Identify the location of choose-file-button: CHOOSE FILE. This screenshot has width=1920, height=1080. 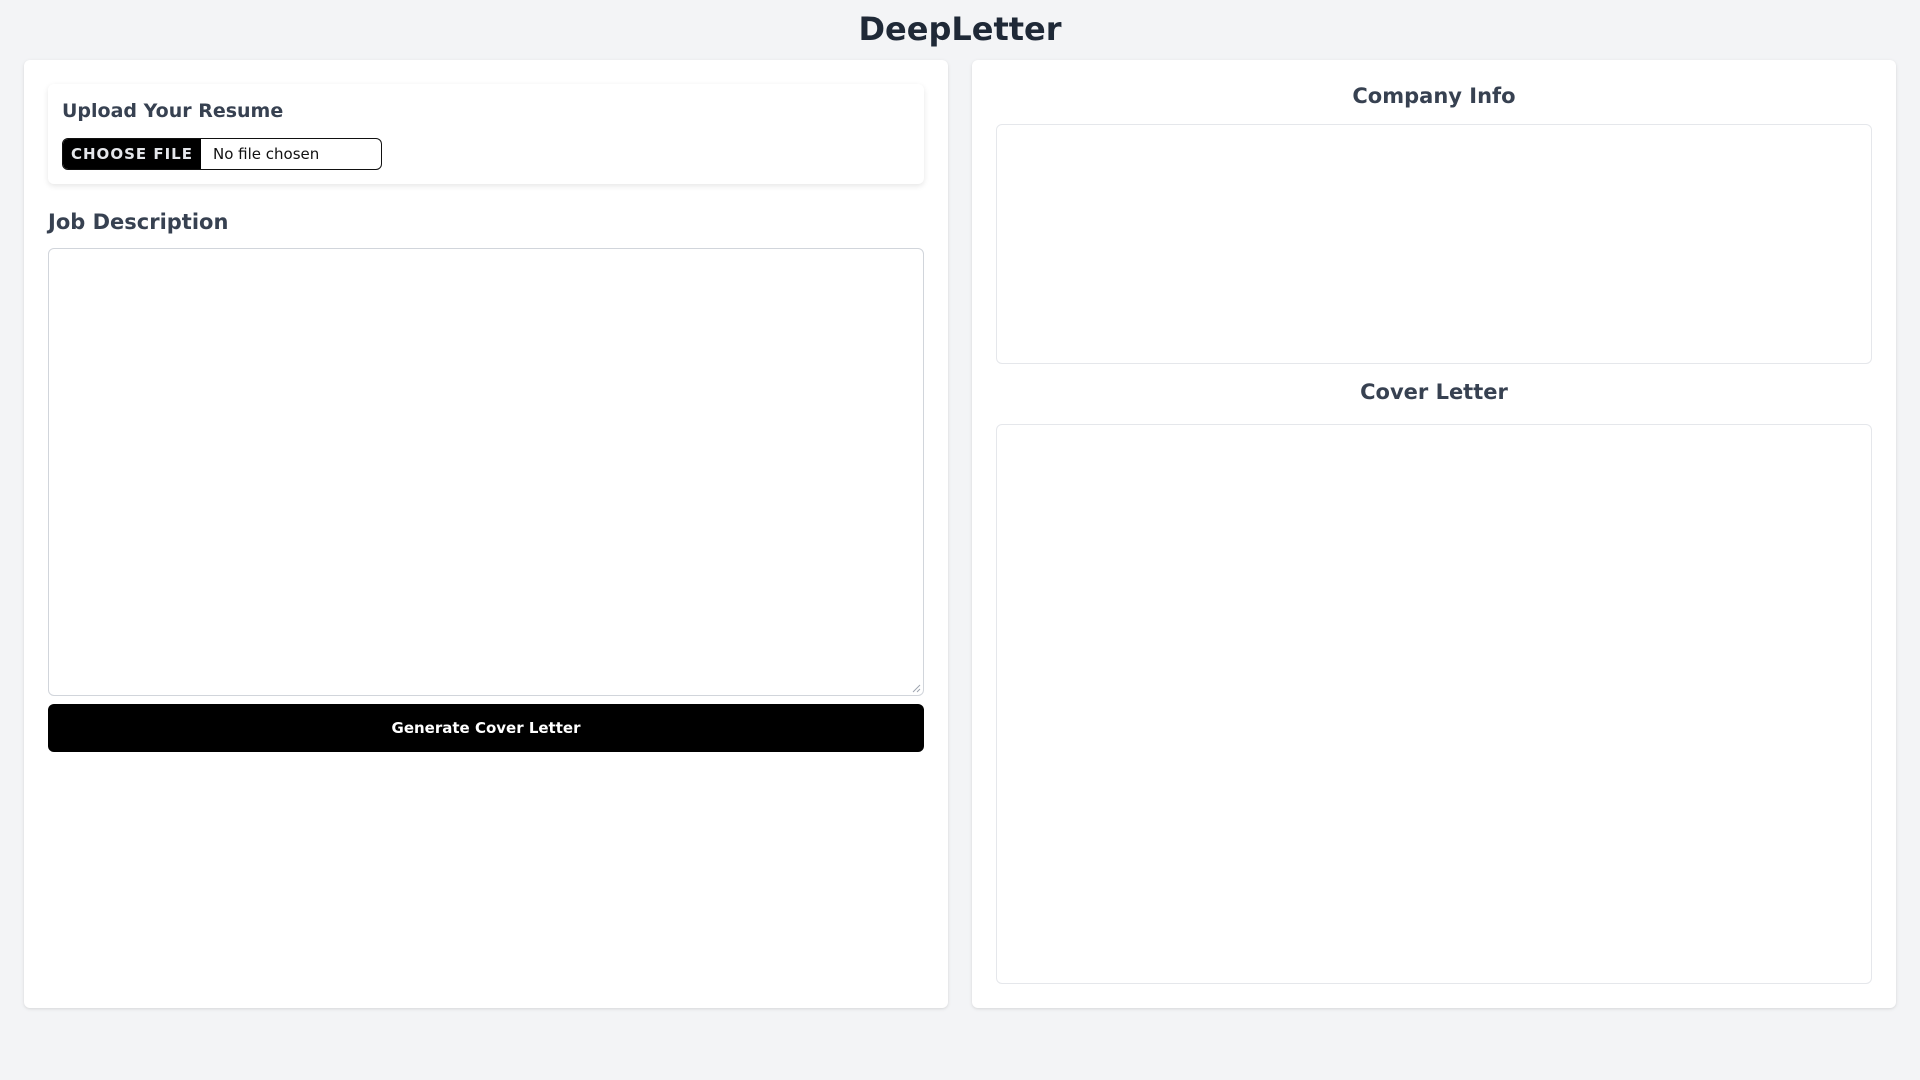
(132, 154).